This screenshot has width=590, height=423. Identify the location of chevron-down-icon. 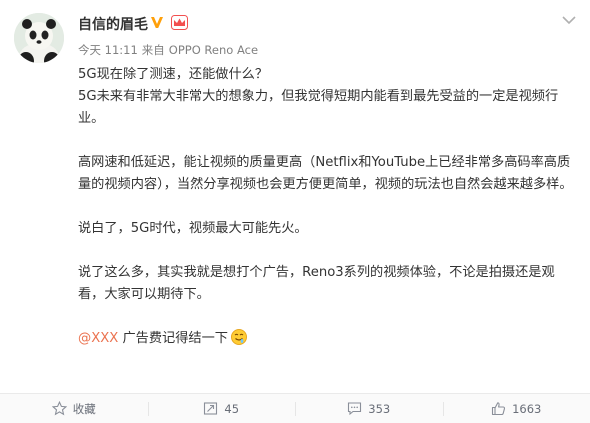
(569, 20).